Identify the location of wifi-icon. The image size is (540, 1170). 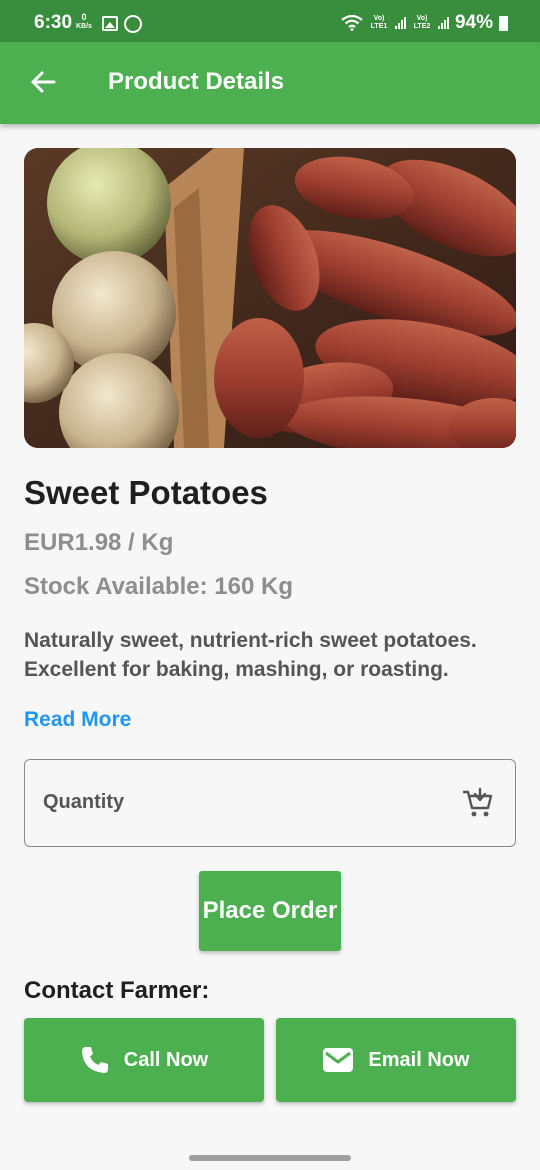
(352, 23).